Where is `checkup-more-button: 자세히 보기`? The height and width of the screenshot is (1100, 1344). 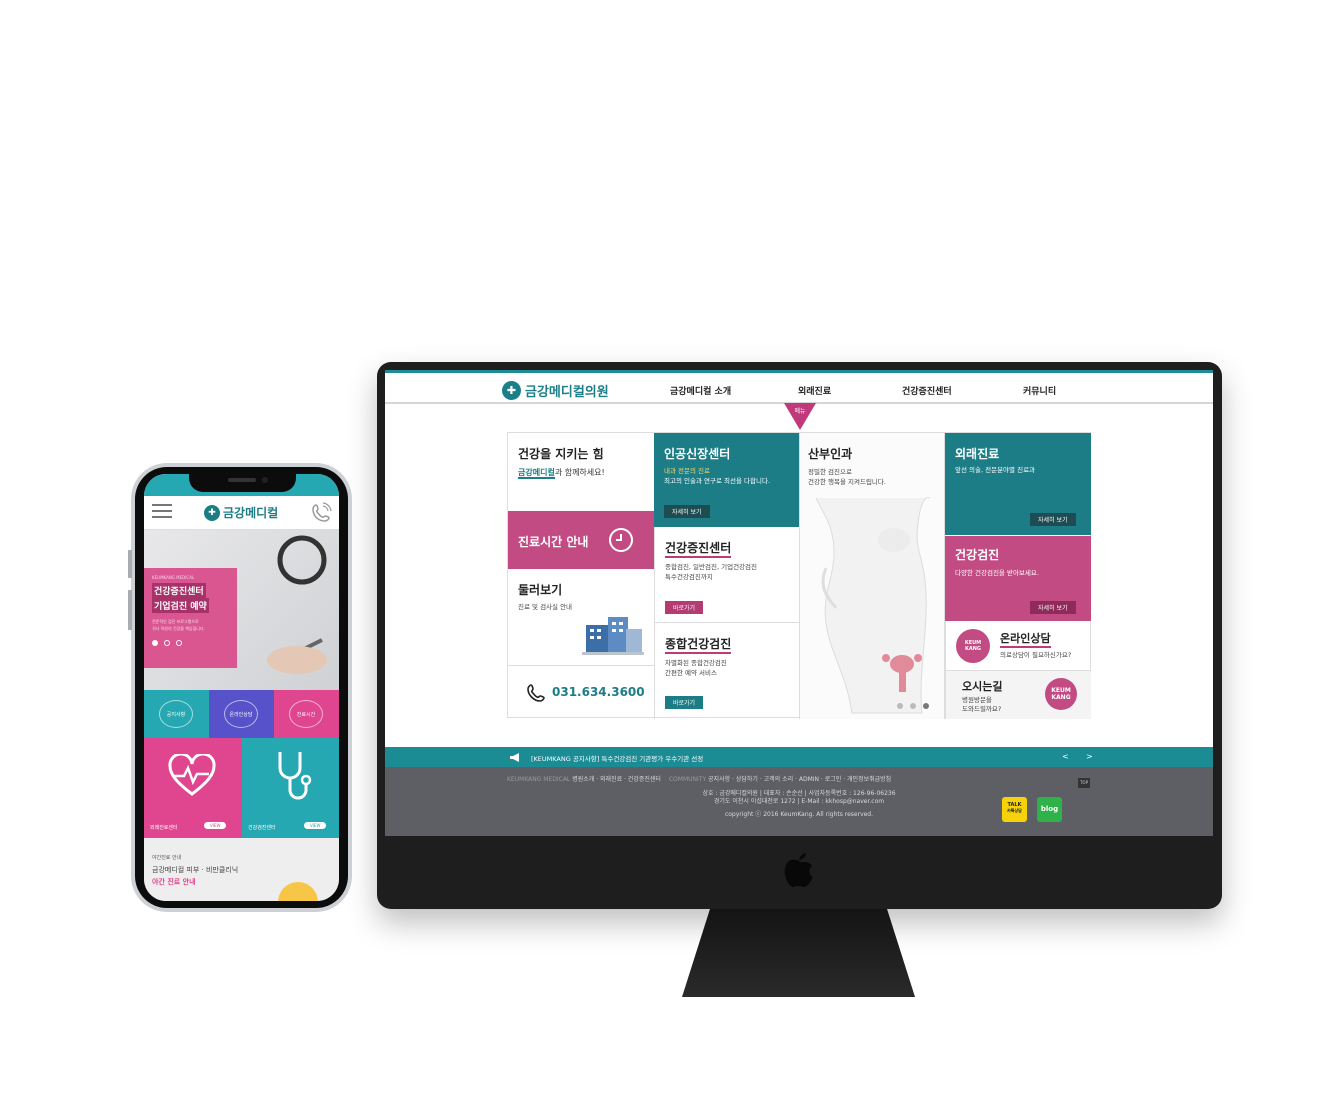
checkup-more-button: 자세히 보기 is located at coordinates (1053, 607).